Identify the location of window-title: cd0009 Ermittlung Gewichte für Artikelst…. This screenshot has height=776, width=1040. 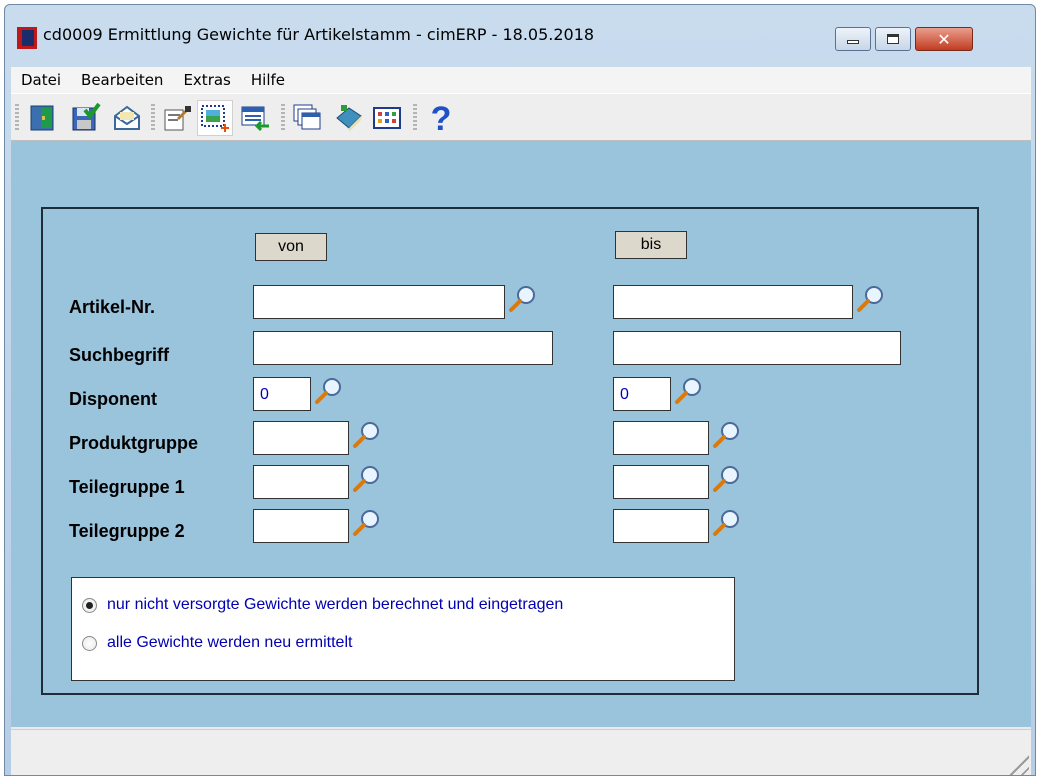
(319, 34).